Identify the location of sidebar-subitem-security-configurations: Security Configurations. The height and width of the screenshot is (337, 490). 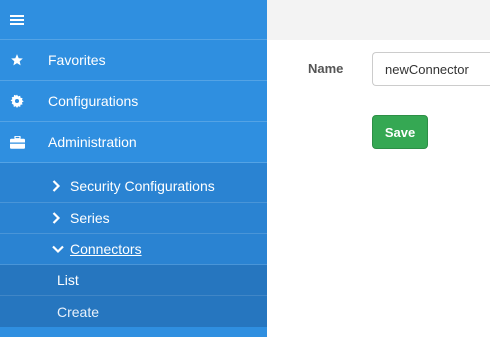
(133, 183).